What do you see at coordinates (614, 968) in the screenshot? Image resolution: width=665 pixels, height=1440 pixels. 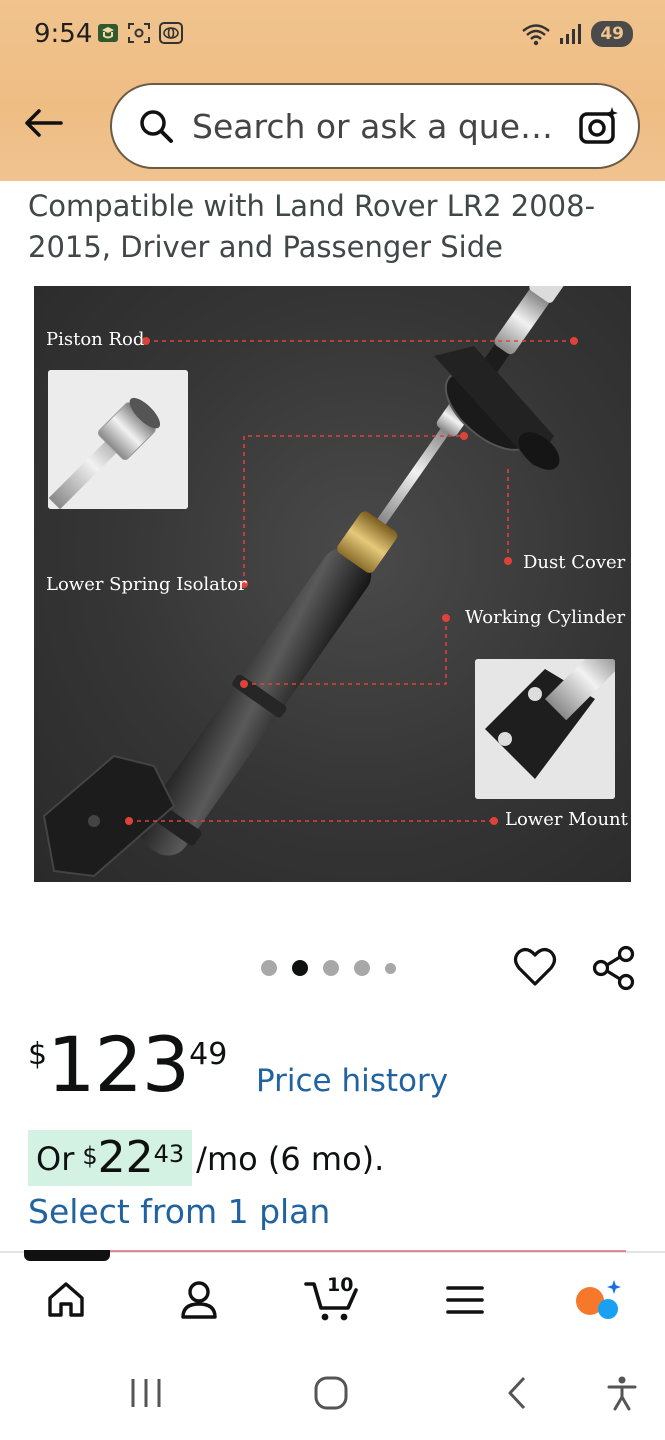 I see `share-icon` at bounding box center [614, 968].